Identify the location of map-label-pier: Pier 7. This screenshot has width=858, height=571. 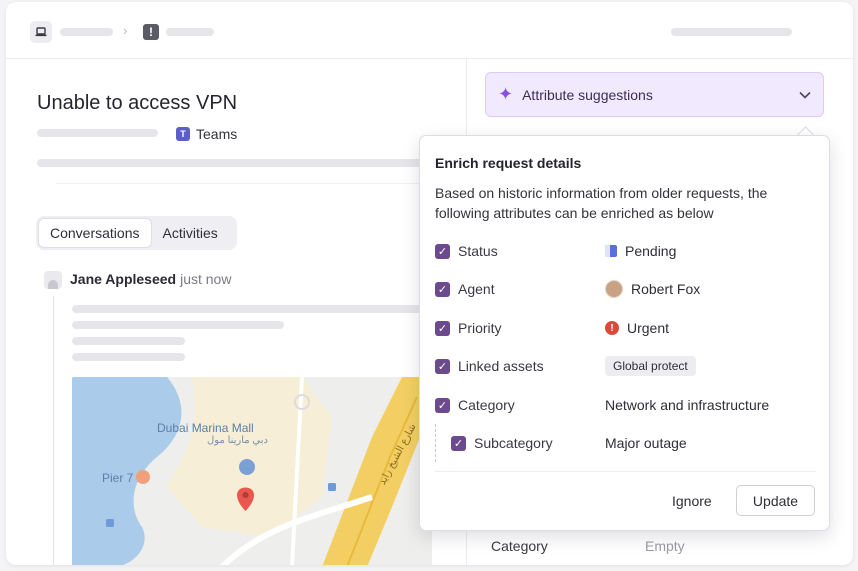
(118, 478).